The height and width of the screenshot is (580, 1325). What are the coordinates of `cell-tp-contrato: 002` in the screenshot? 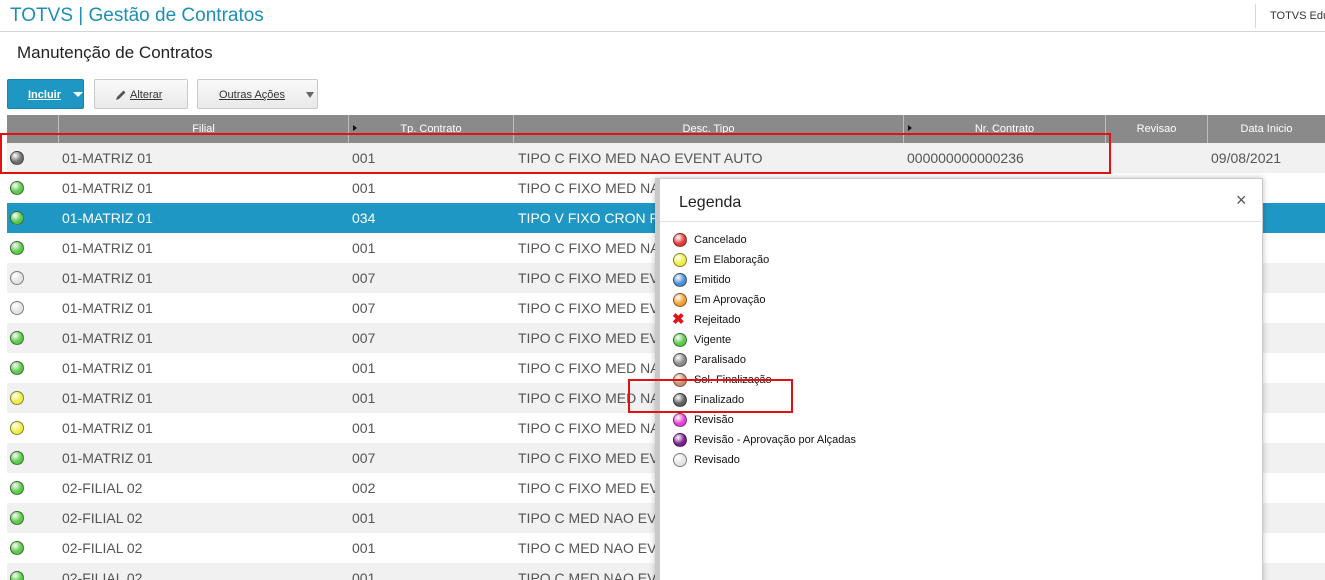 It's located at (364, 488).